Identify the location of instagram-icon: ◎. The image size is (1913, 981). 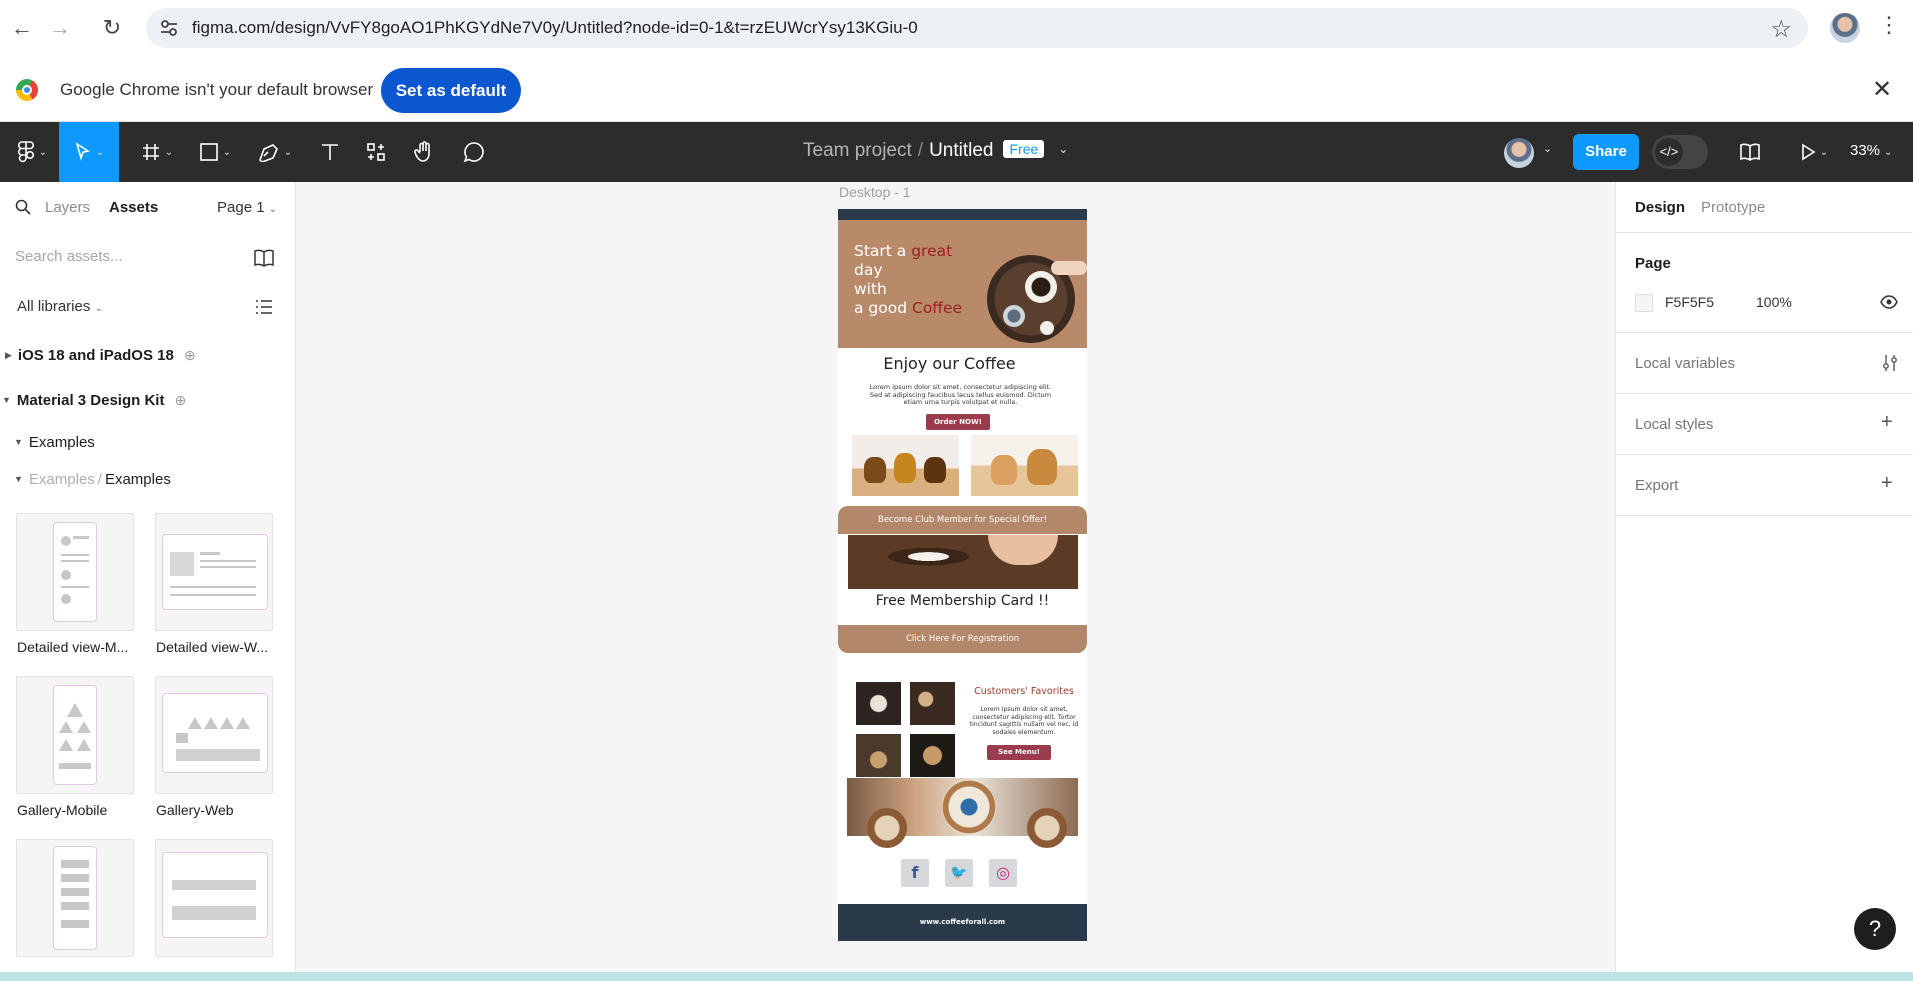
(1003, 873).